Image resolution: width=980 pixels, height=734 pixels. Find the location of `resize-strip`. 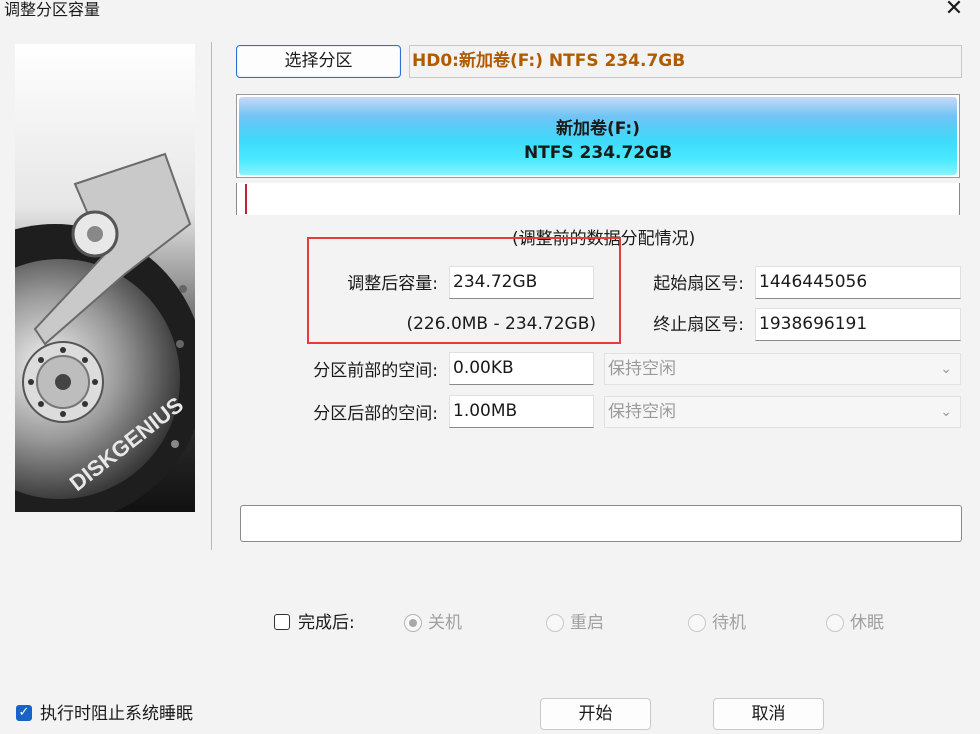

resize-strip is located at coordinates (598, 199).